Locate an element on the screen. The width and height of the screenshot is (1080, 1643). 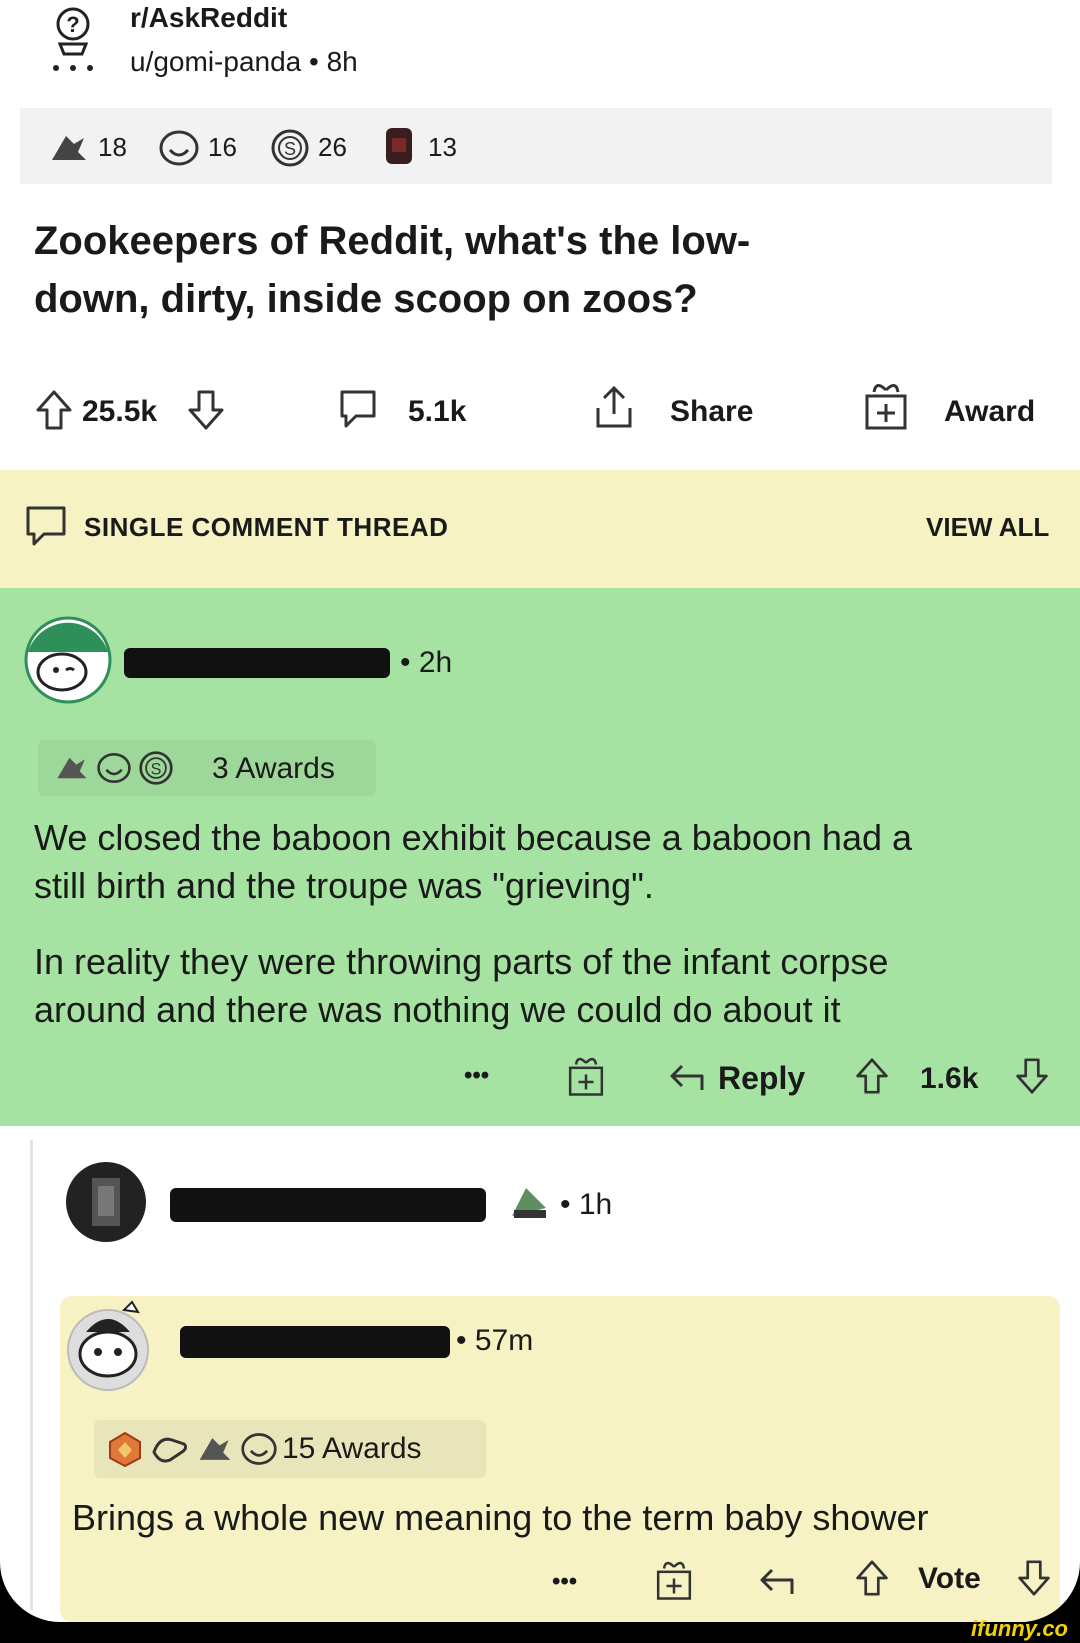
share-button: Share is located at coordinates (711, 412).